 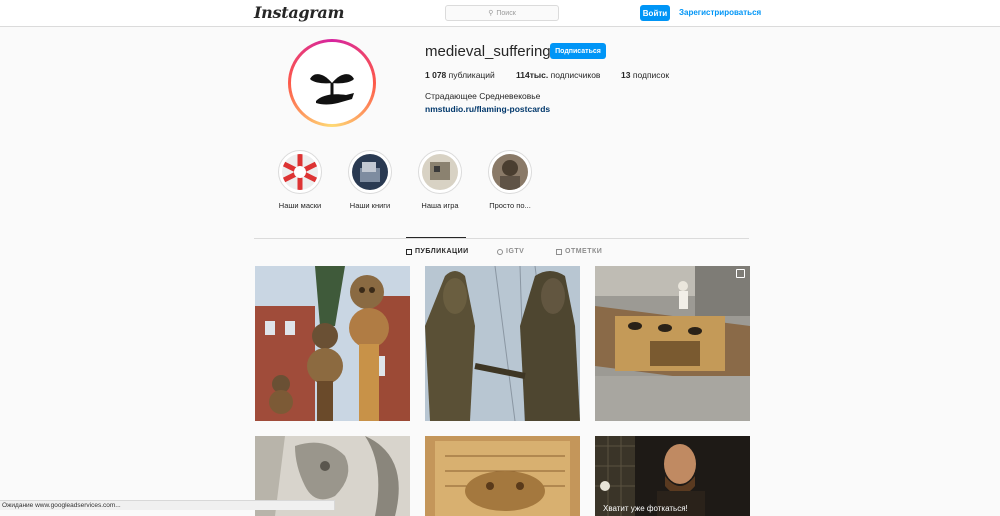 What do you see at coordinates (584, 251) in the screenshot?
I see `tab-label: ОТМЕТКИ` at bounding box center [584, 251].